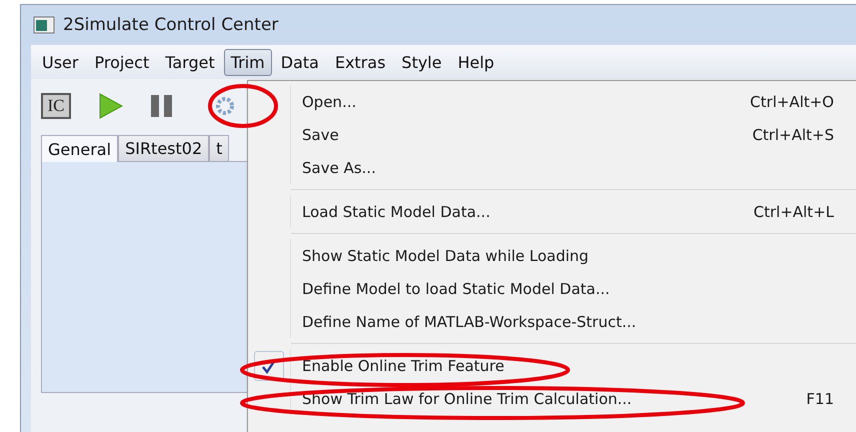 This screenshot has height=432, width=856. I want to click on window-title: 2Simulate Control Center, so click(170, 25).